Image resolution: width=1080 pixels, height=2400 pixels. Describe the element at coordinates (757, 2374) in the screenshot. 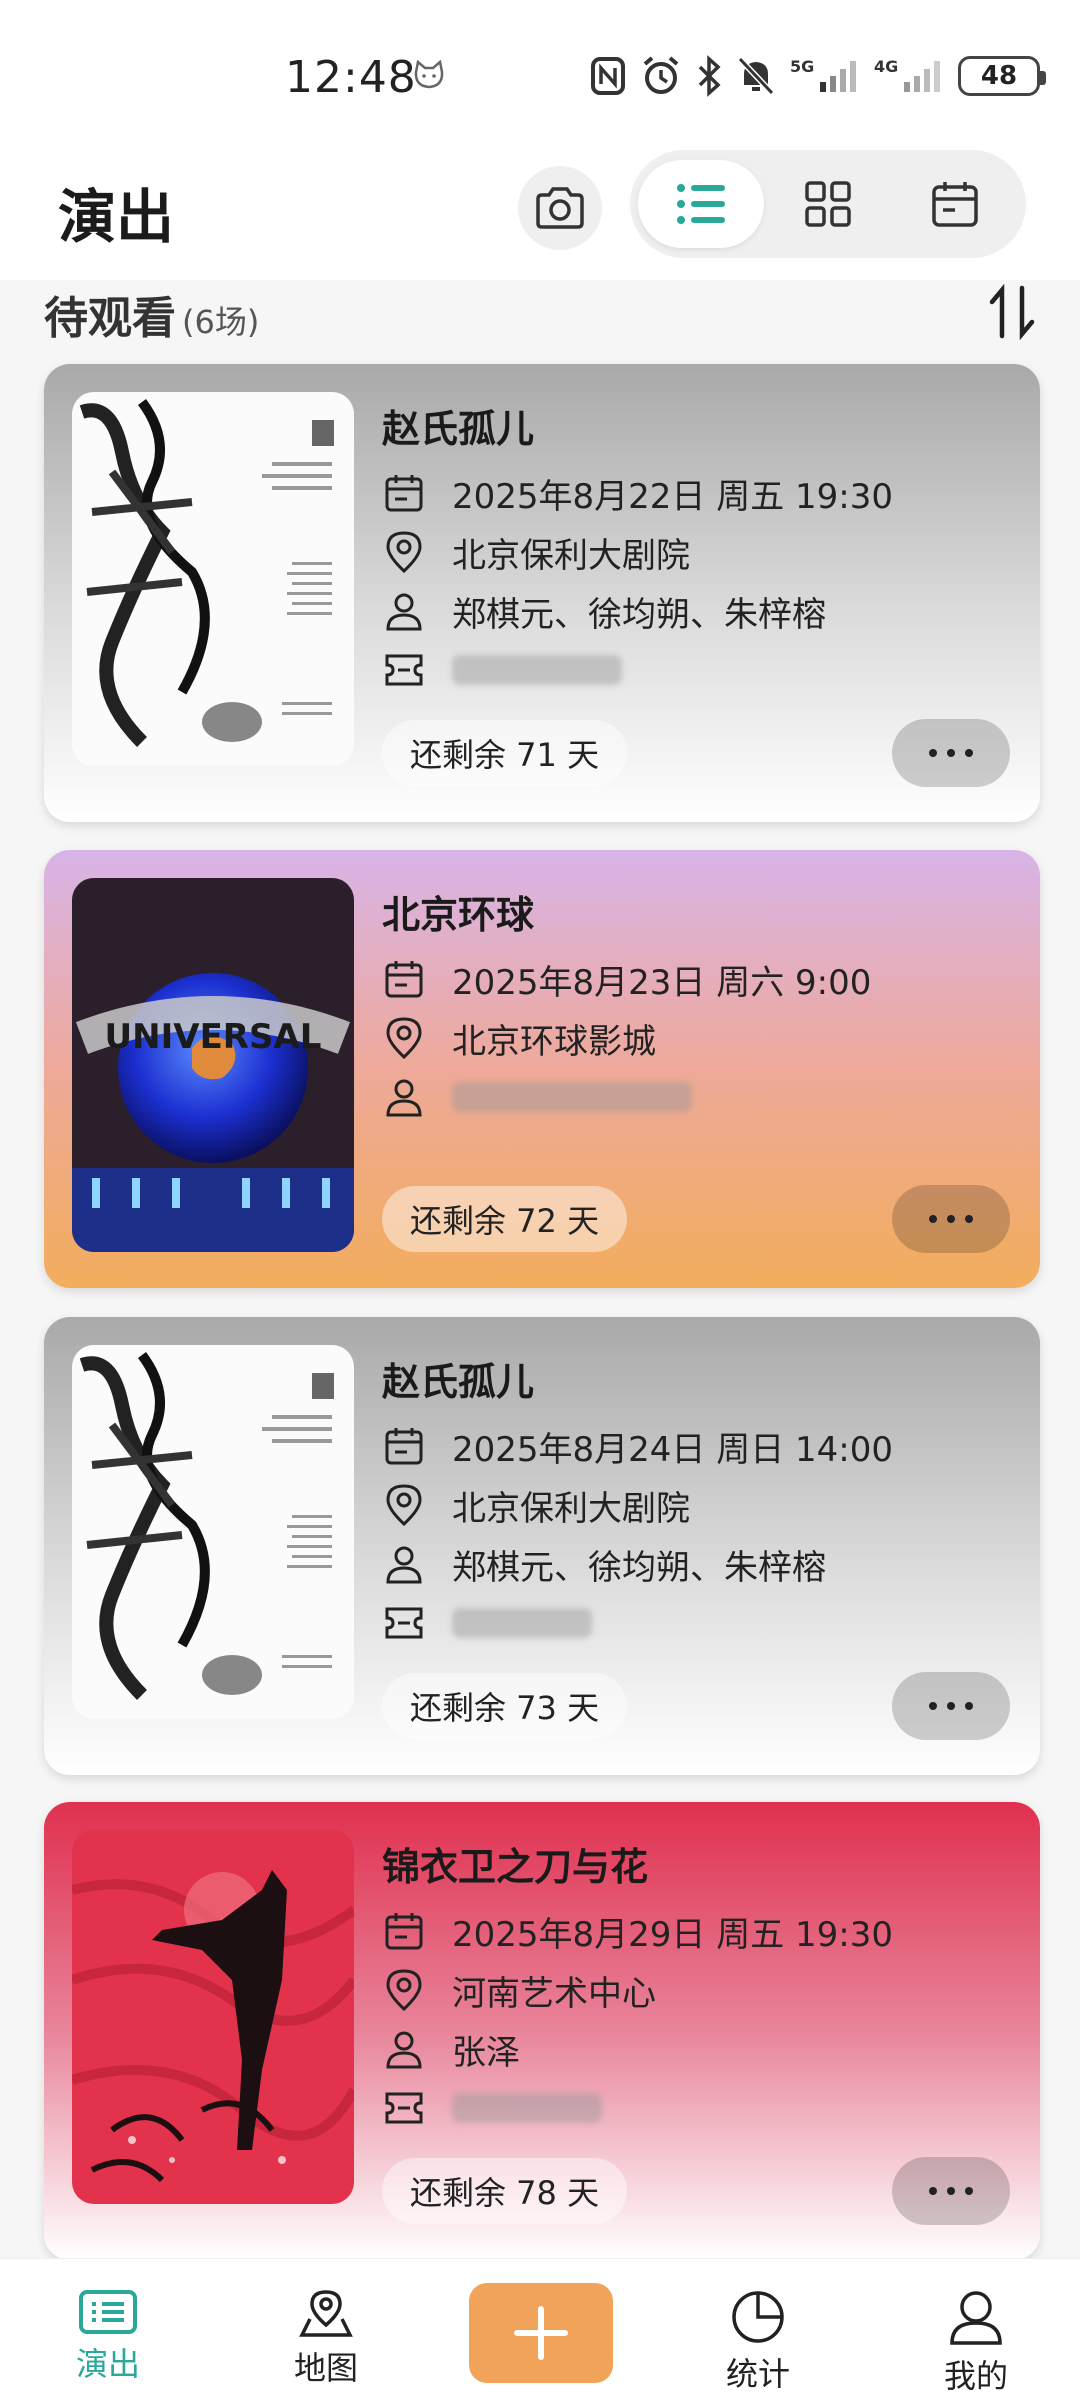

I see `nav-label: 统计` at that location.